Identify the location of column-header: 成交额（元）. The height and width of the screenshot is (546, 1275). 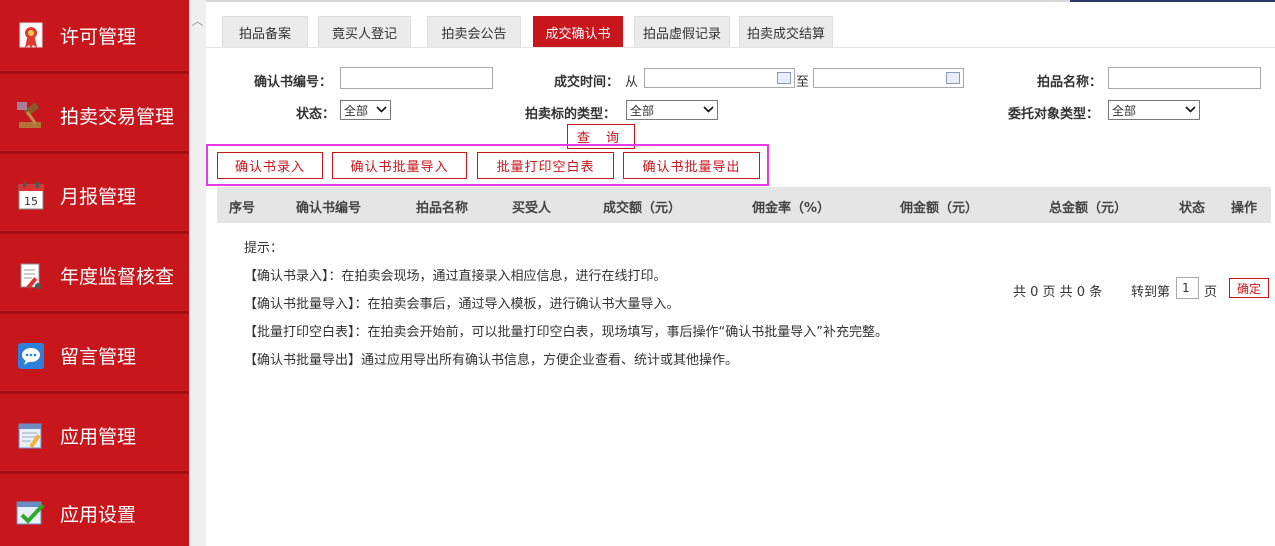
(642, 208).